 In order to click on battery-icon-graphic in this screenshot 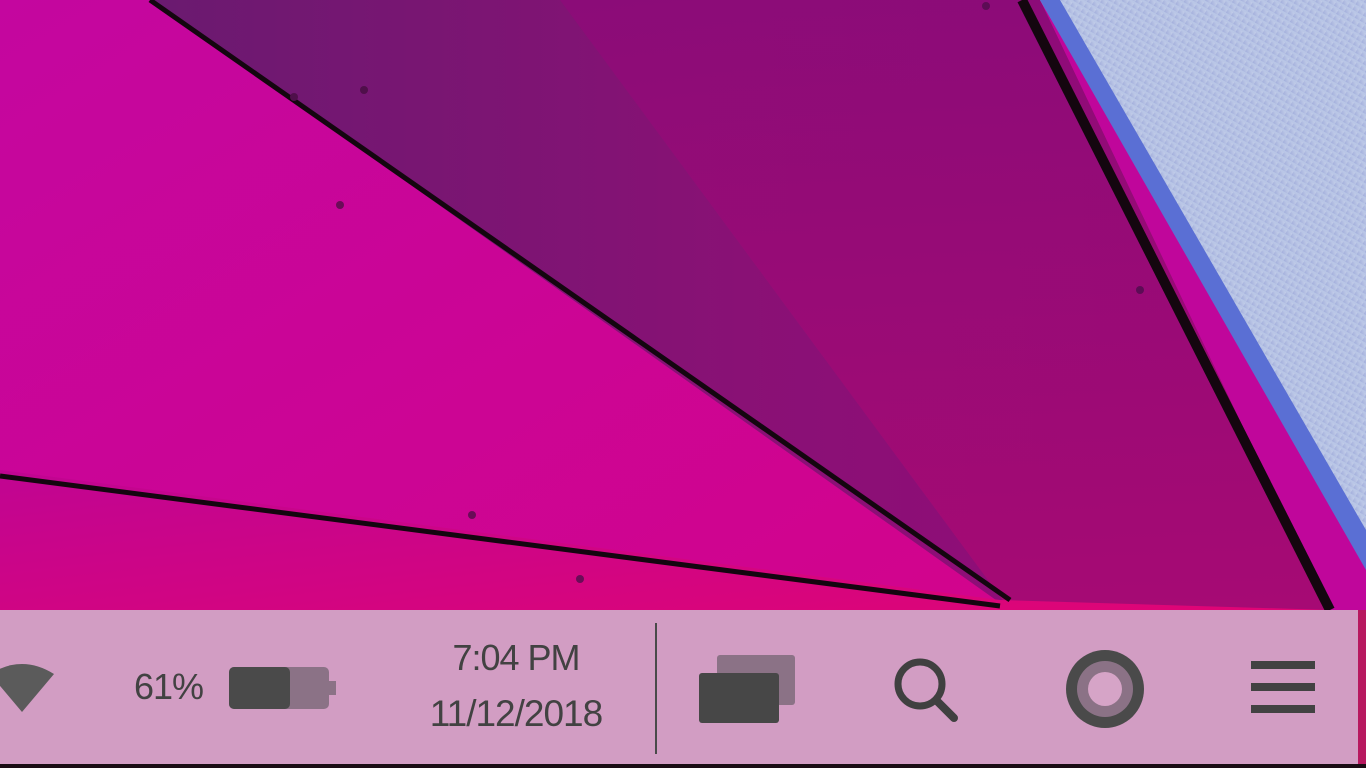, I will do `click(282, 688)`.